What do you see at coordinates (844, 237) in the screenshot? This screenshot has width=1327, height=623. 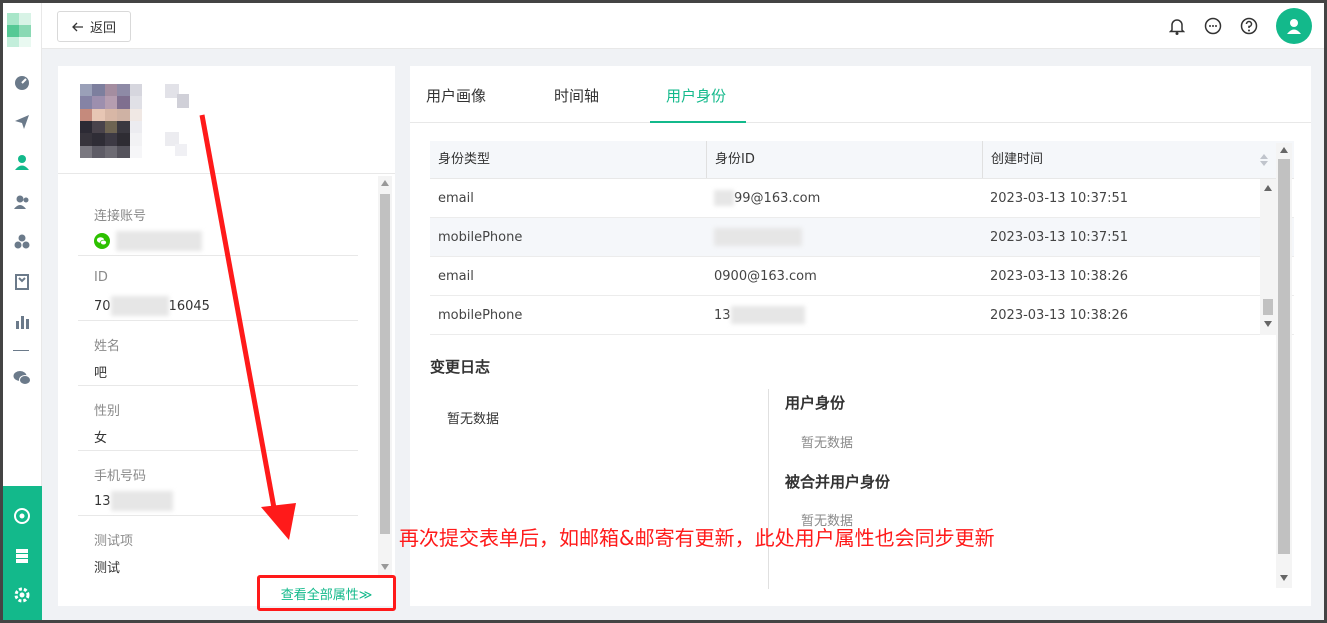 I see `cell-id` at bounding box center [844, 237].